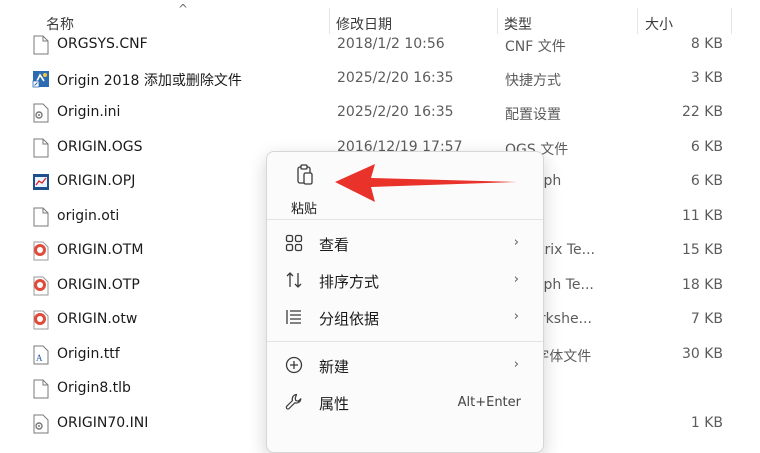 This screenshot has width=760, height=453. Describe the element at coordinates (100, 147) in the screenshot. I see `file-name: ORIGIN.OGS` at that location.